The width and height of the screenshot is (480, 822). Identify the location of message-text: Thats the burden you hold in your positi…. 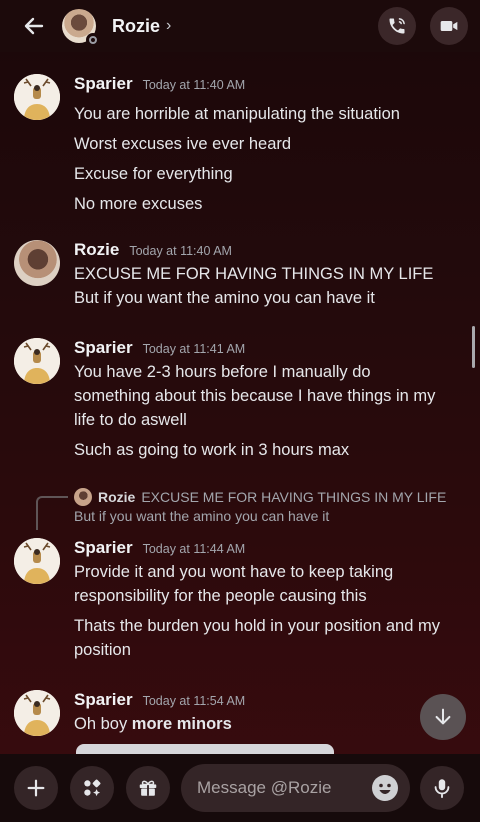
(257, 626).